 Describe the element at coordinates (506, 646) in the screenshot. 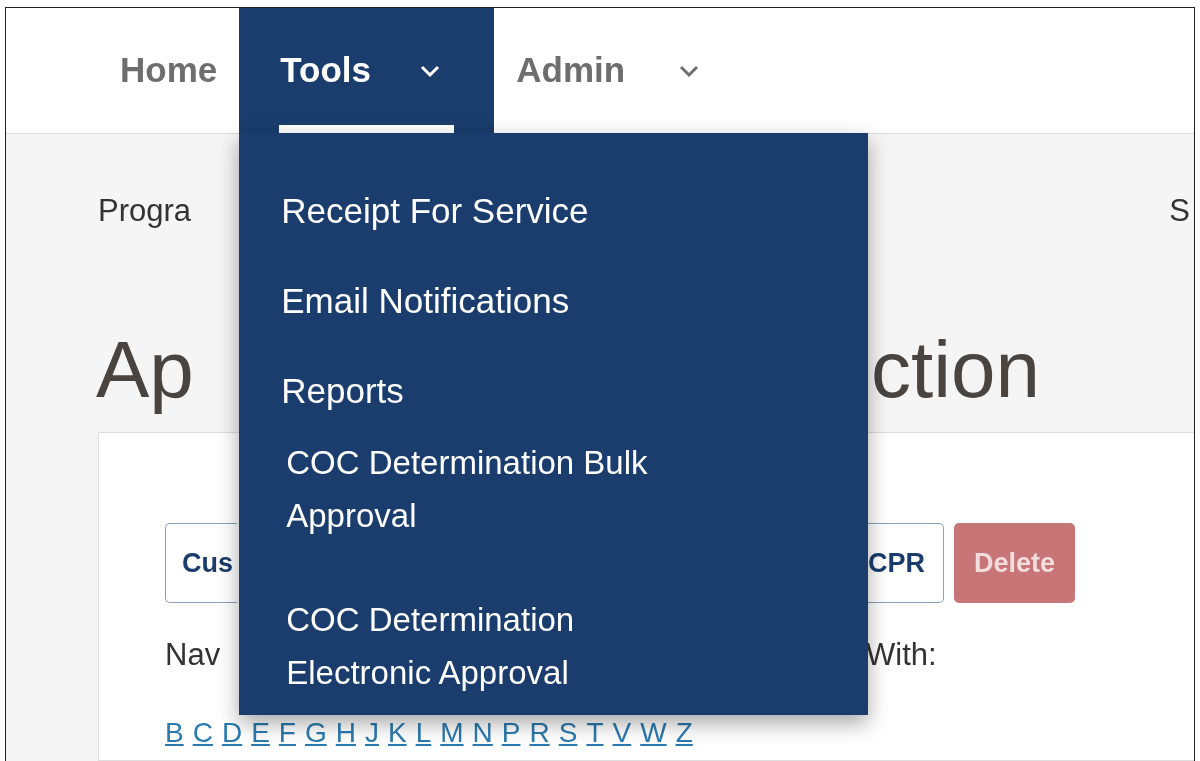

I see `submenu-item: COC Determination Electronic Approval` at that location.